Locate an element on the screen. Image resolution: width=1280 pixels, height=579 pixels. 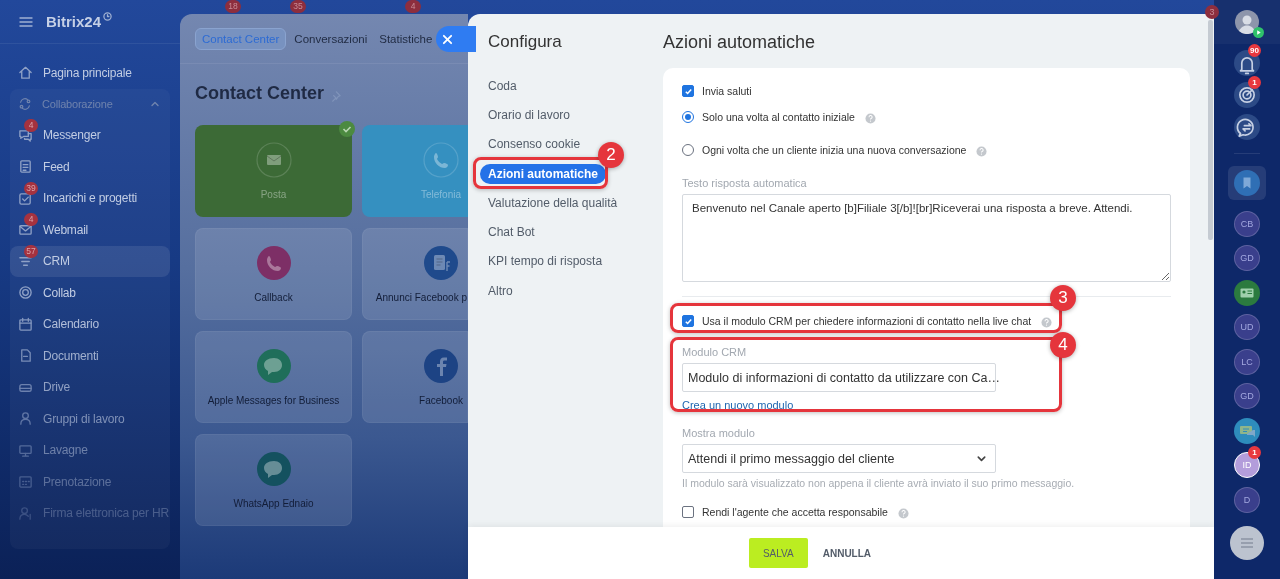
monitor-icon is located at coordinates (25, 450).